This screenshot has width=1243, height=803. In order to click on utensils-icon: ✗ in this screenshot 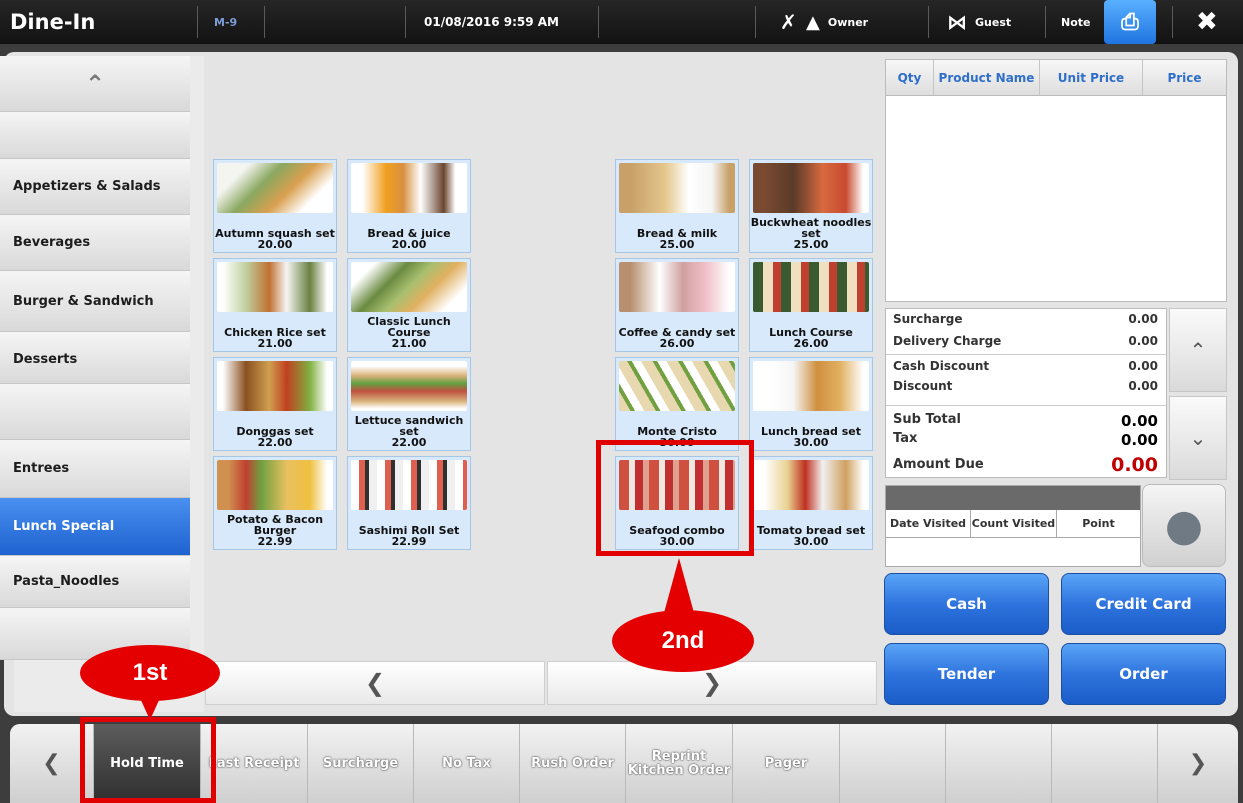, I will do `click(788, 22)`.